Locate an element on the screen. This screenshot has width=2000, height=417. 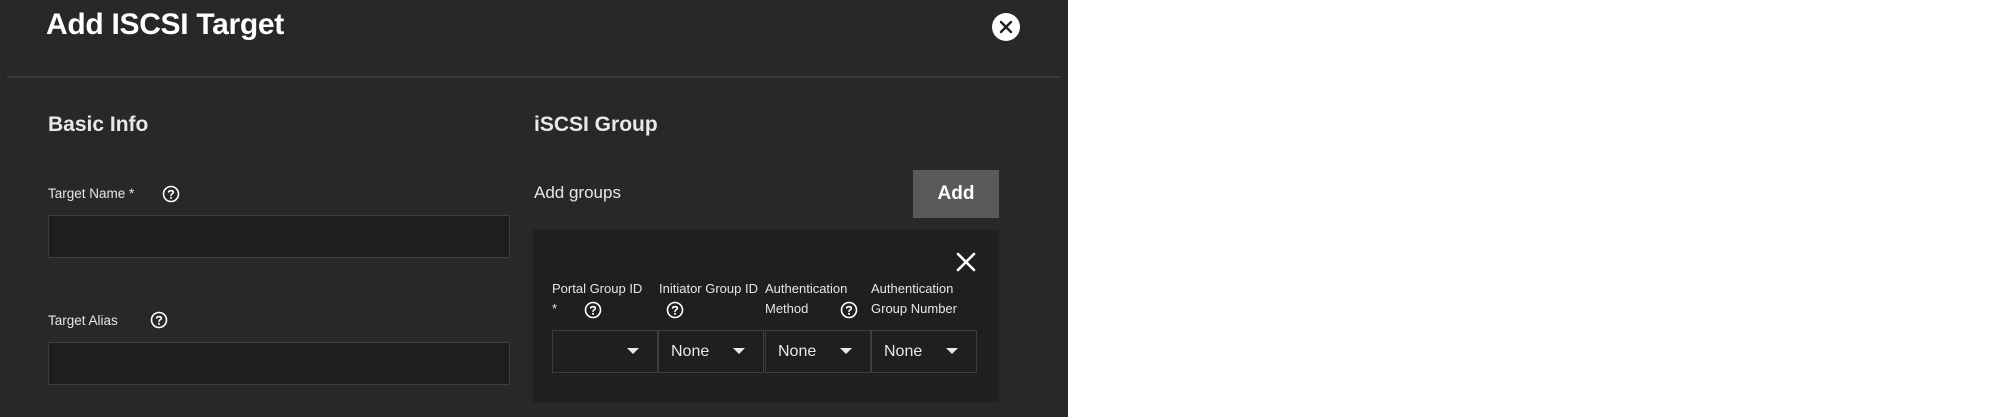
auth-method-label-line2: Method is located at coordinates (787, 308).